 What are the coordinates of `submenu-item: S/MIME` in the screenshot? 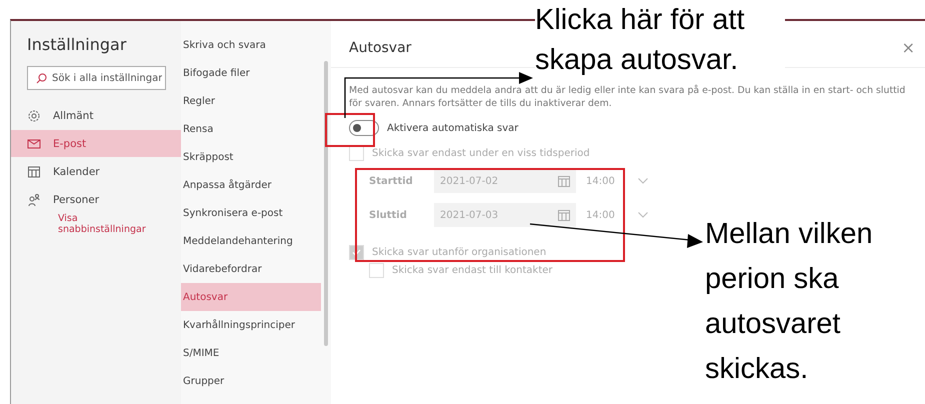 It's located at (251, 353).